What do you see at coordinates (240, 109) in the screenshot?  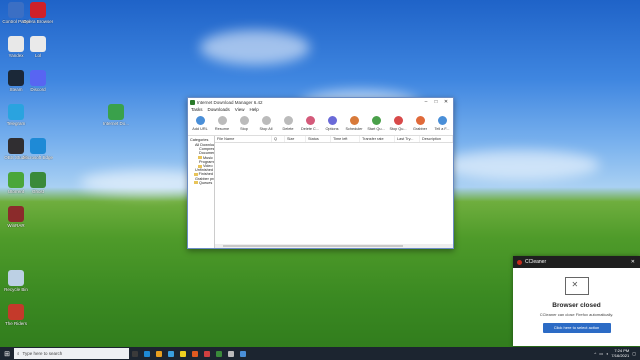 I see `menu-view: View` at bounding box center [240, 109].